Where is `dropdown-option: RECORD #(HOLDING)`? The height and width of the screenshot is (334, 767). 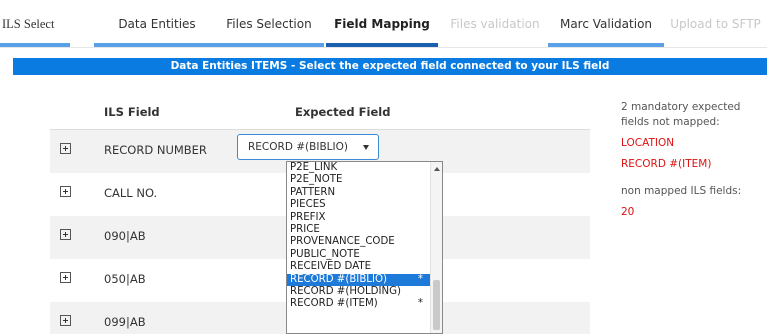
dropdown-option: RECORD #(HOLDING) is located at coordinates (359, 292).